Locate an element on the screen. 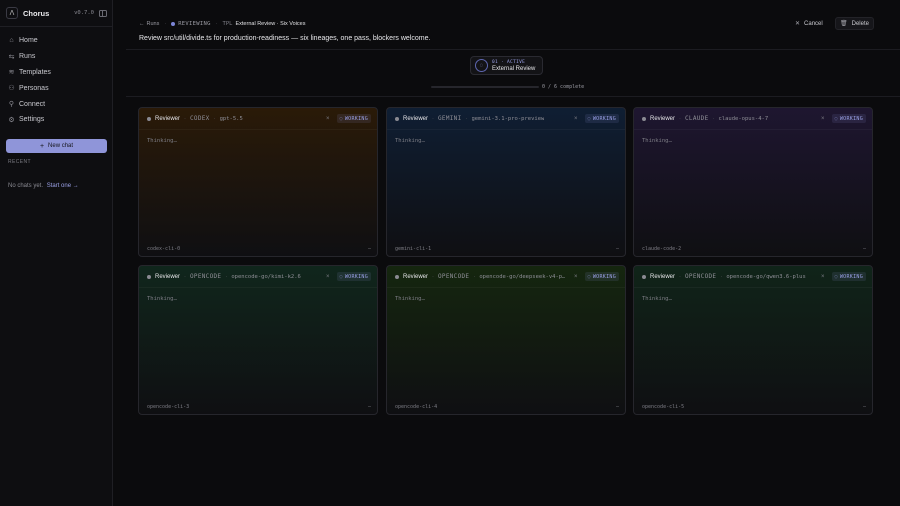 This screenshot has width=900, height=506. stage-number: 01 · ACTIVE is located at coordinates (509, 62).